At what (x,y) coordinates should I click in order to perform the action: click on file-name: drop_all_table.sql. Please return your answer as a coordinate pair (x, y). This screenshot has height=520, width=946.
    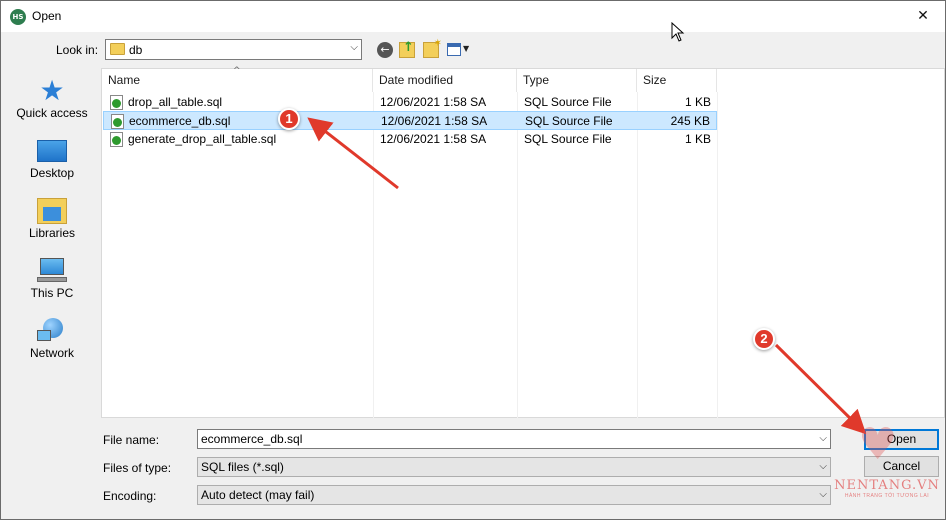
    Looking at the image, I should click on (175, 102).